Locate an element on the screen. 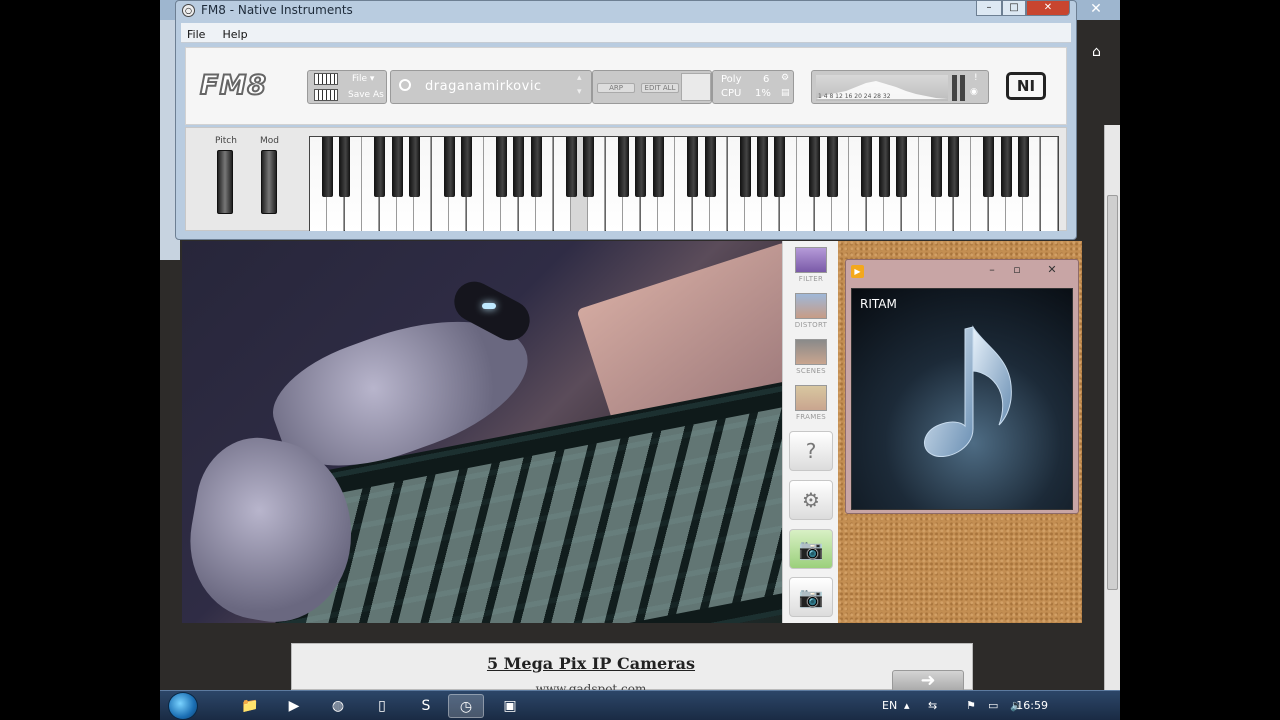 This screenshot has height=720, width=1280. ad-title-link: 5 Mega Pix IP Cameras is located at coordinates (591, 663).